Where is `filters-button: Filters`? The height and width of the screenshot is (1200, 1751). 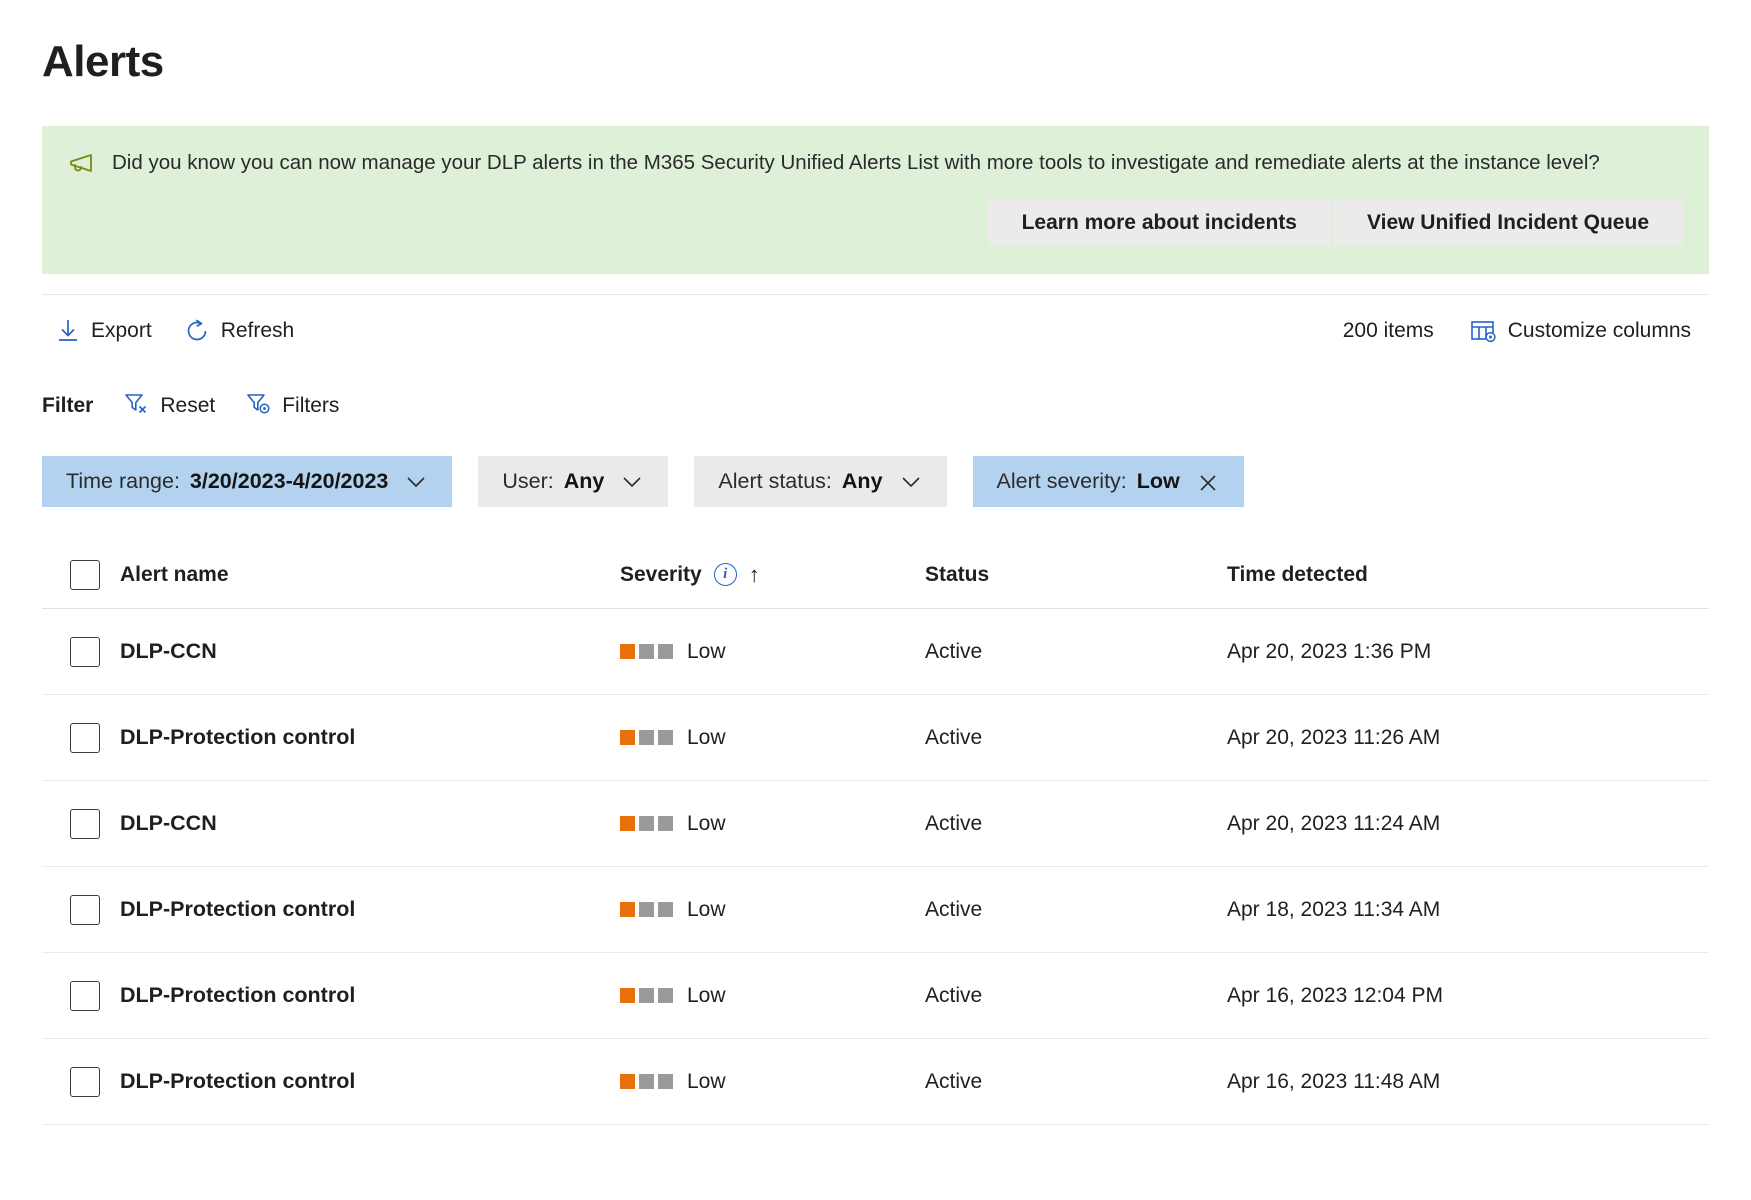 filters-button: Filters is located at coordinates (295, 406).